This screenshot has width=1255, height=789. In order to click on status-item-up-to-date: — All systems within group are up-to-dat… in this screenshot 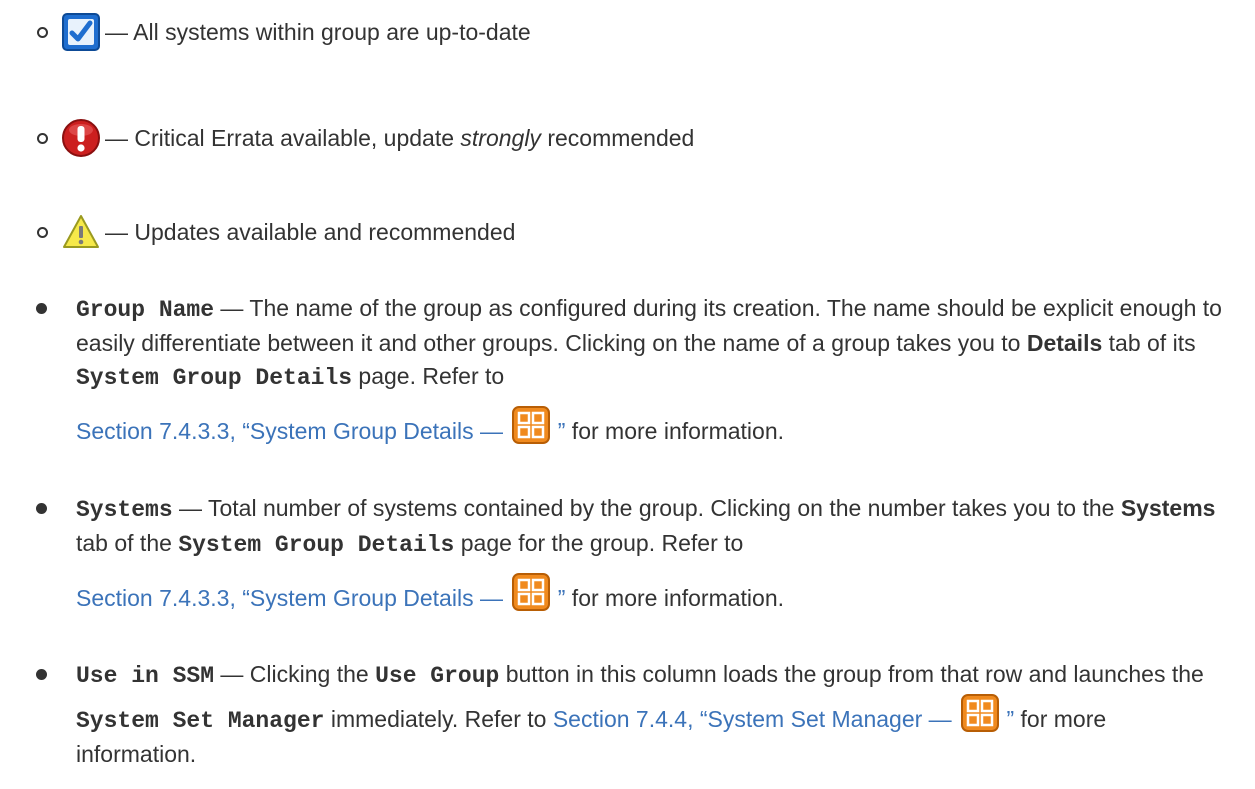, I will do `click(284, 32)`.